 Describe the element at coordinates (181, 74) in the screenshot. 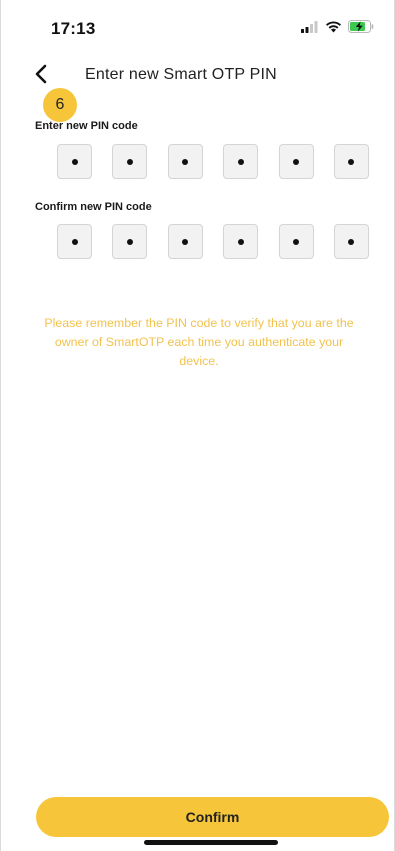

I see `page-title: Enter new Smart OTP PIN` at that location.